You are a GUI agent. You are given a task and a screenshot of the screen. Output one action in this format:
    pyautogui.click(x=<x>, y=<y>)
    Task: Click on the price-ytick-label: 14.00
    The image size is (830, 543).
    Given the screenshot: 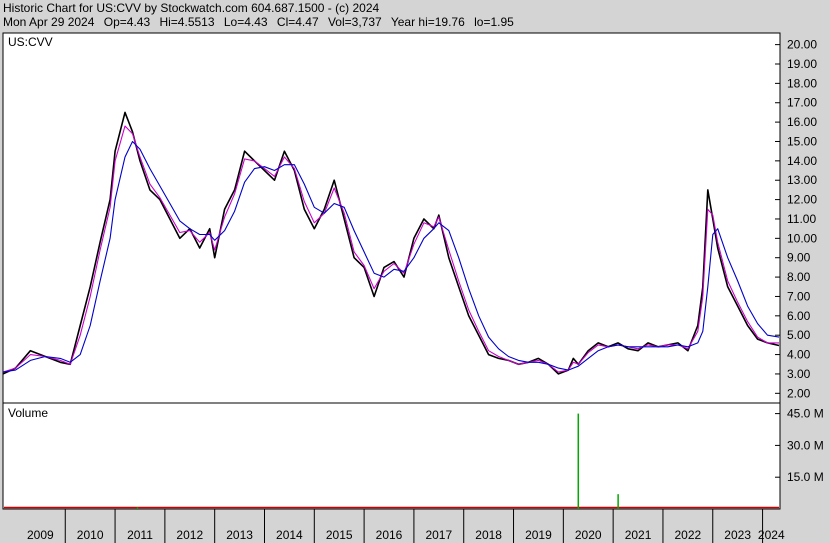 What is the action you would take?
    pyautogui.click(x=802, y=161)
    